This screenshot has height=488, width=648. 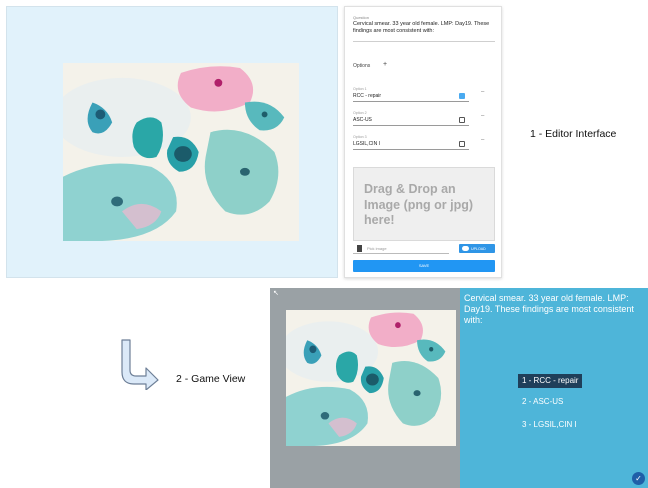 What do you see at coordinates (360, 89) in the screenshot?
I see `option-label: Option 1` at bounding box center [360, 89].